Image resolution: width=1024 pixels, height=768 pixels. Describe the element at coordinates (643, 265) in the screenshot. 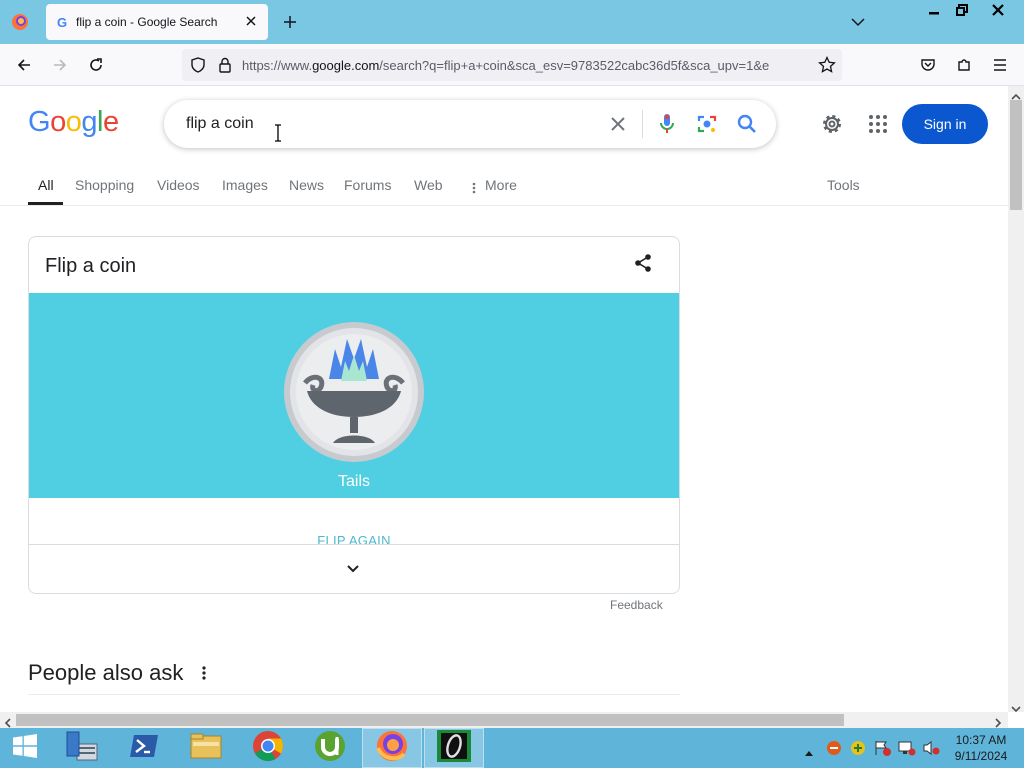

I see `share-icon` at that location.